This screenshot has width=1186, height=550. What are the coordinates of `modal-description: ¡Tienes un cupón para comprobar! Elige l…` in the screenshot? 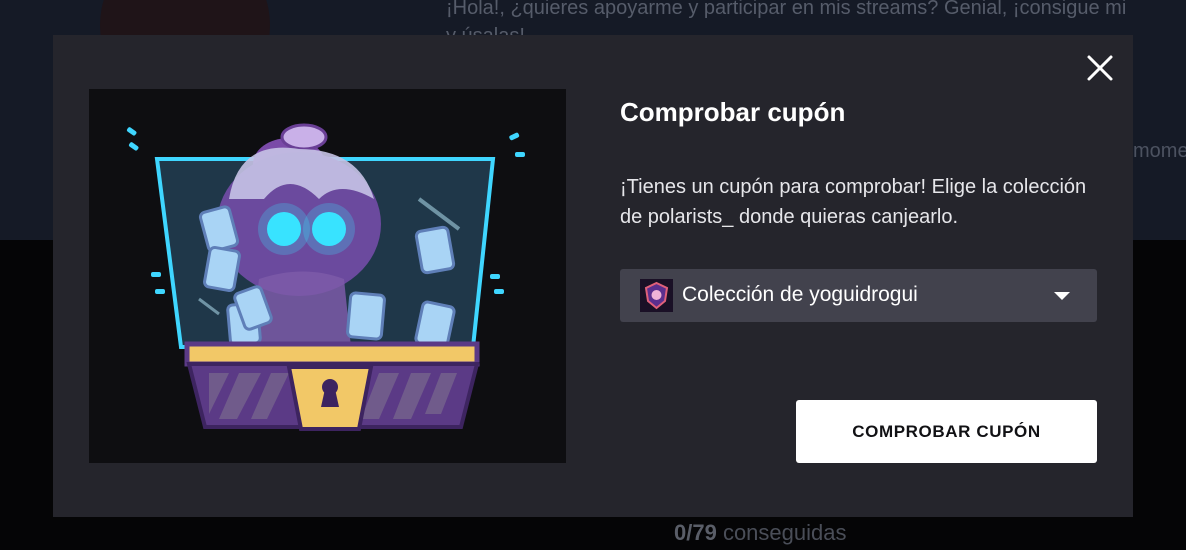 It's located at (853, 202).